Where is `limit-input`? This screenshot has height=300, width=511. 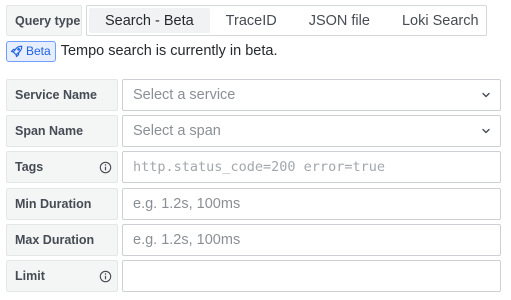
limit-input is located at coordinates (311, 276).